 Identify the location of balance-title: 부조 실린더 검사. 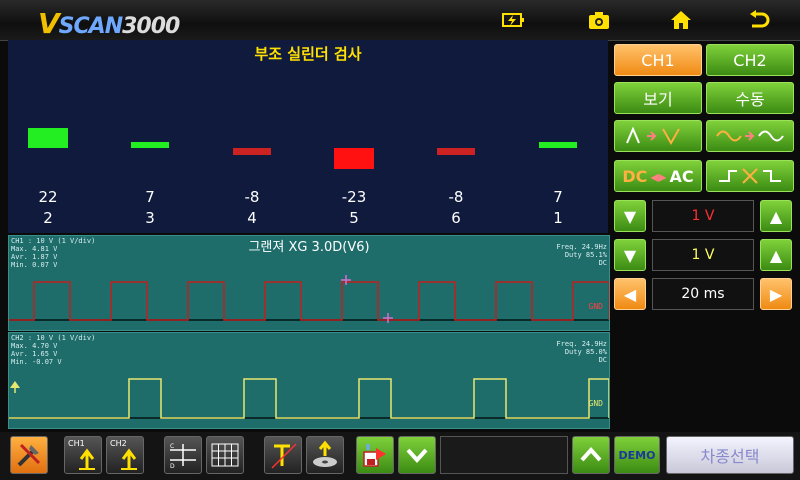
(308, 54).